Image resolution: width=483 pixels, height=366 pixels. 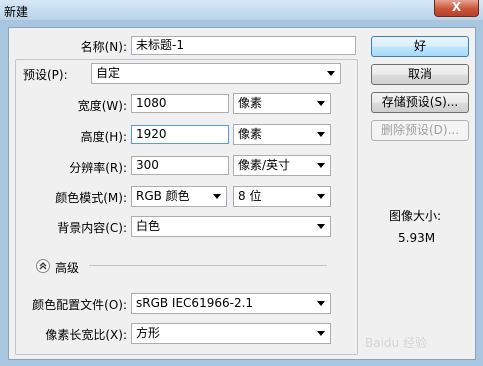 I want to click on height-field: 1920, so click(x=180, y=134).